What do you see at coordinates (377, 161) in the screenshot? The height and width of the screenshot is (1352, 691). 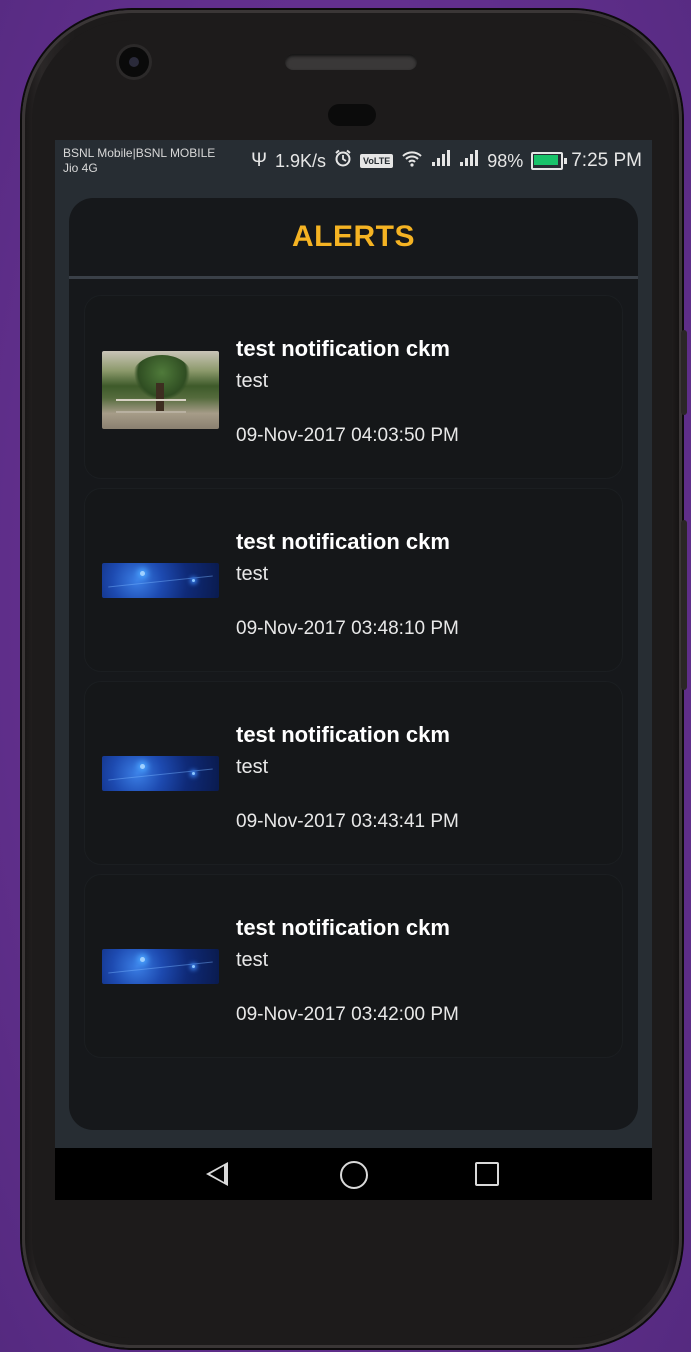 I see `volte-badge: VoLTE` at bounding box center [377, 161].